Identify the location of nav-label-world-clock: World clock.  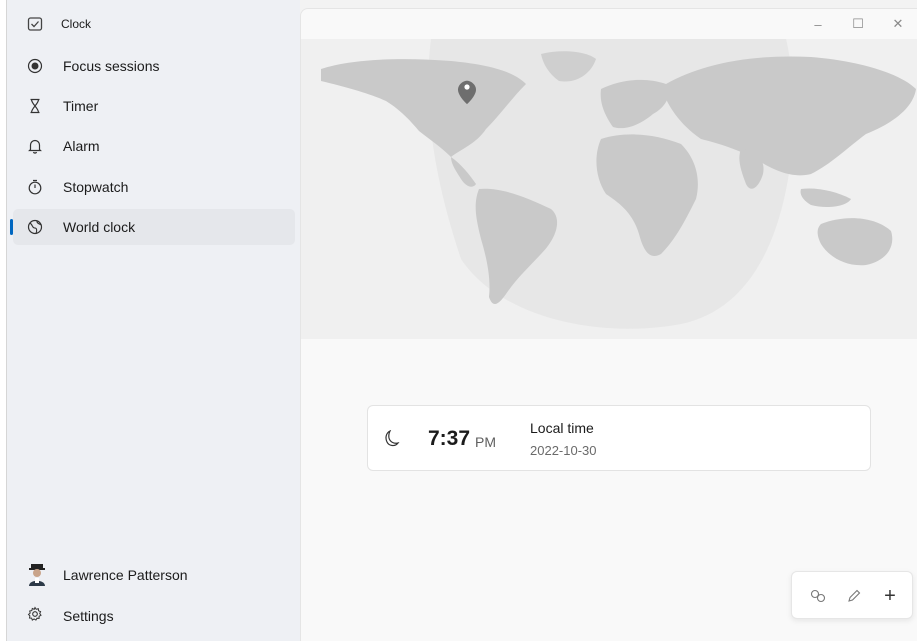
(99, 227).